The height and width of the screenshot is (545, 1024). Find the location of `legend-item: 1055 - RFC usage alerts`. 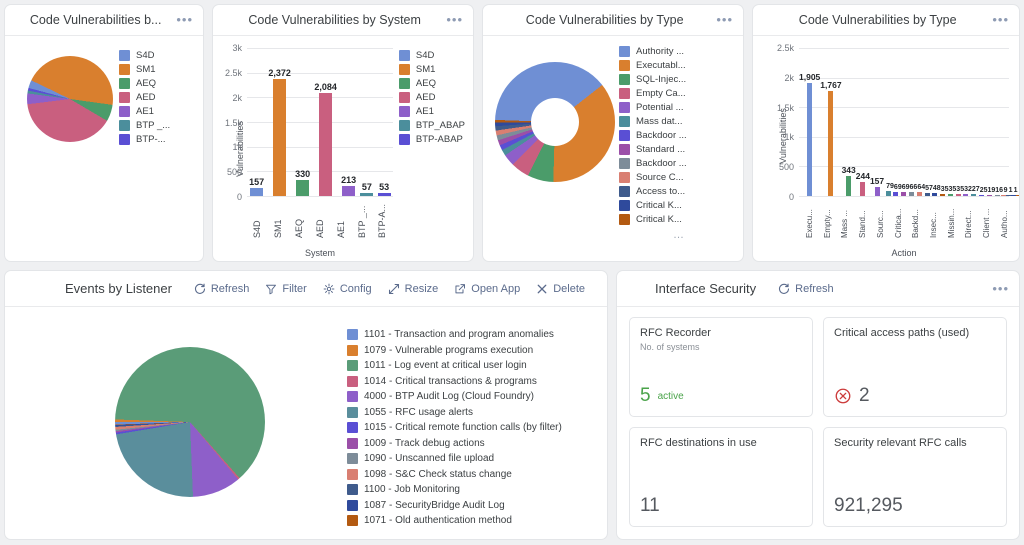

legend-item: 1055 - RFC usage alerts is located at coordinates (454, 412).